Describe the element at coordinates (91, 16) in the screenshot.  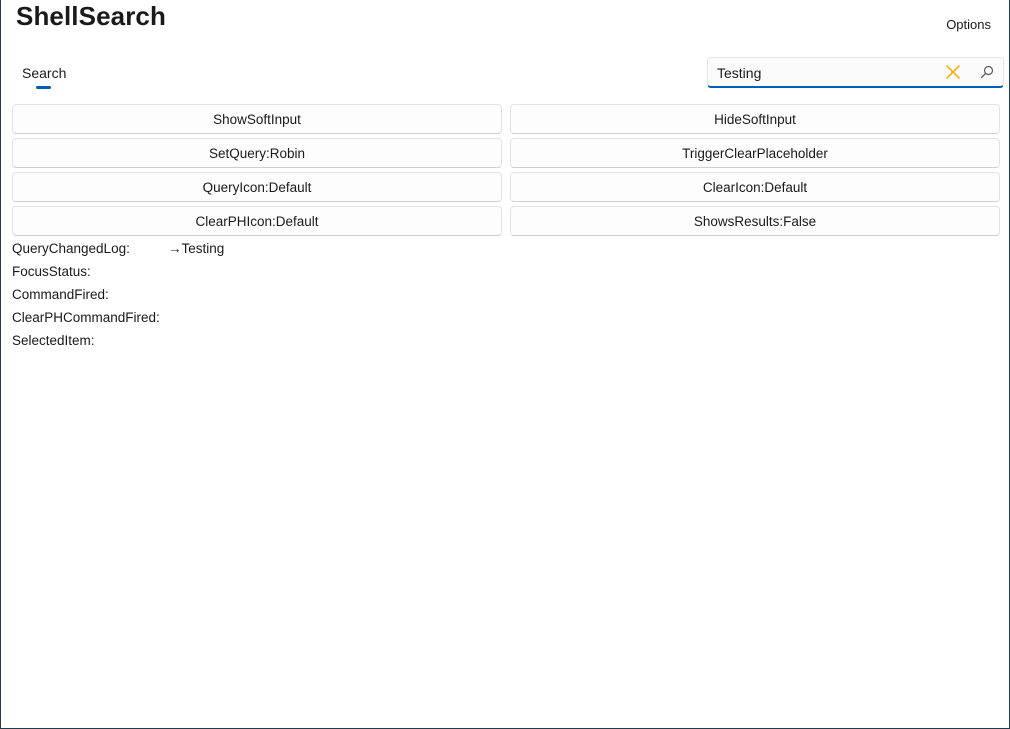
I see `app-title: ShellSearch` at that location.